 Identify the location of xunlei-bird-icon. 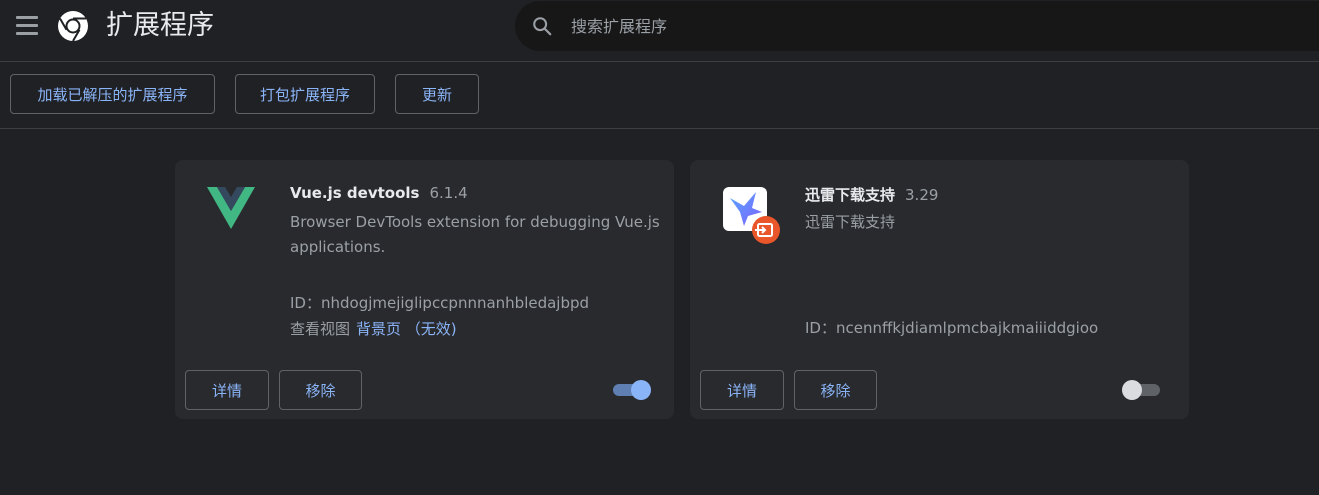
(751, 215).